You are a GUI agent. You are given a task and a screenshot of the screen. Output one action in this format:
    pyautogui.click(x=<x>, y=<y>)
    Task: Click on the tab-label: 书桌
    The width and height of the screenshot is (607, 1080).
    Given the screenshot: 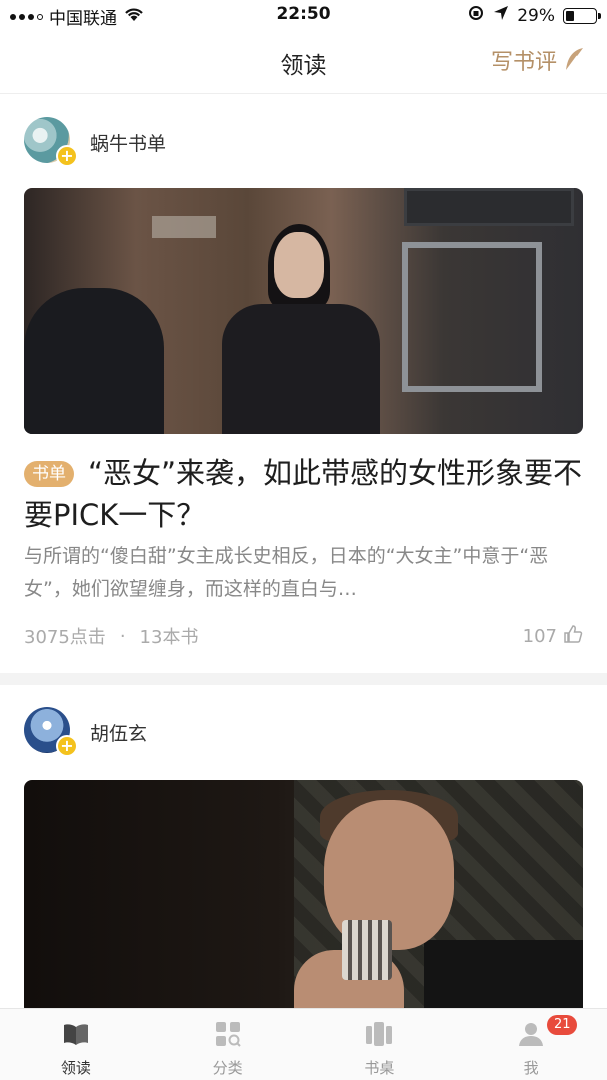 What is the action you would take?
    pyautogui.click(x=379, y=1068)
    